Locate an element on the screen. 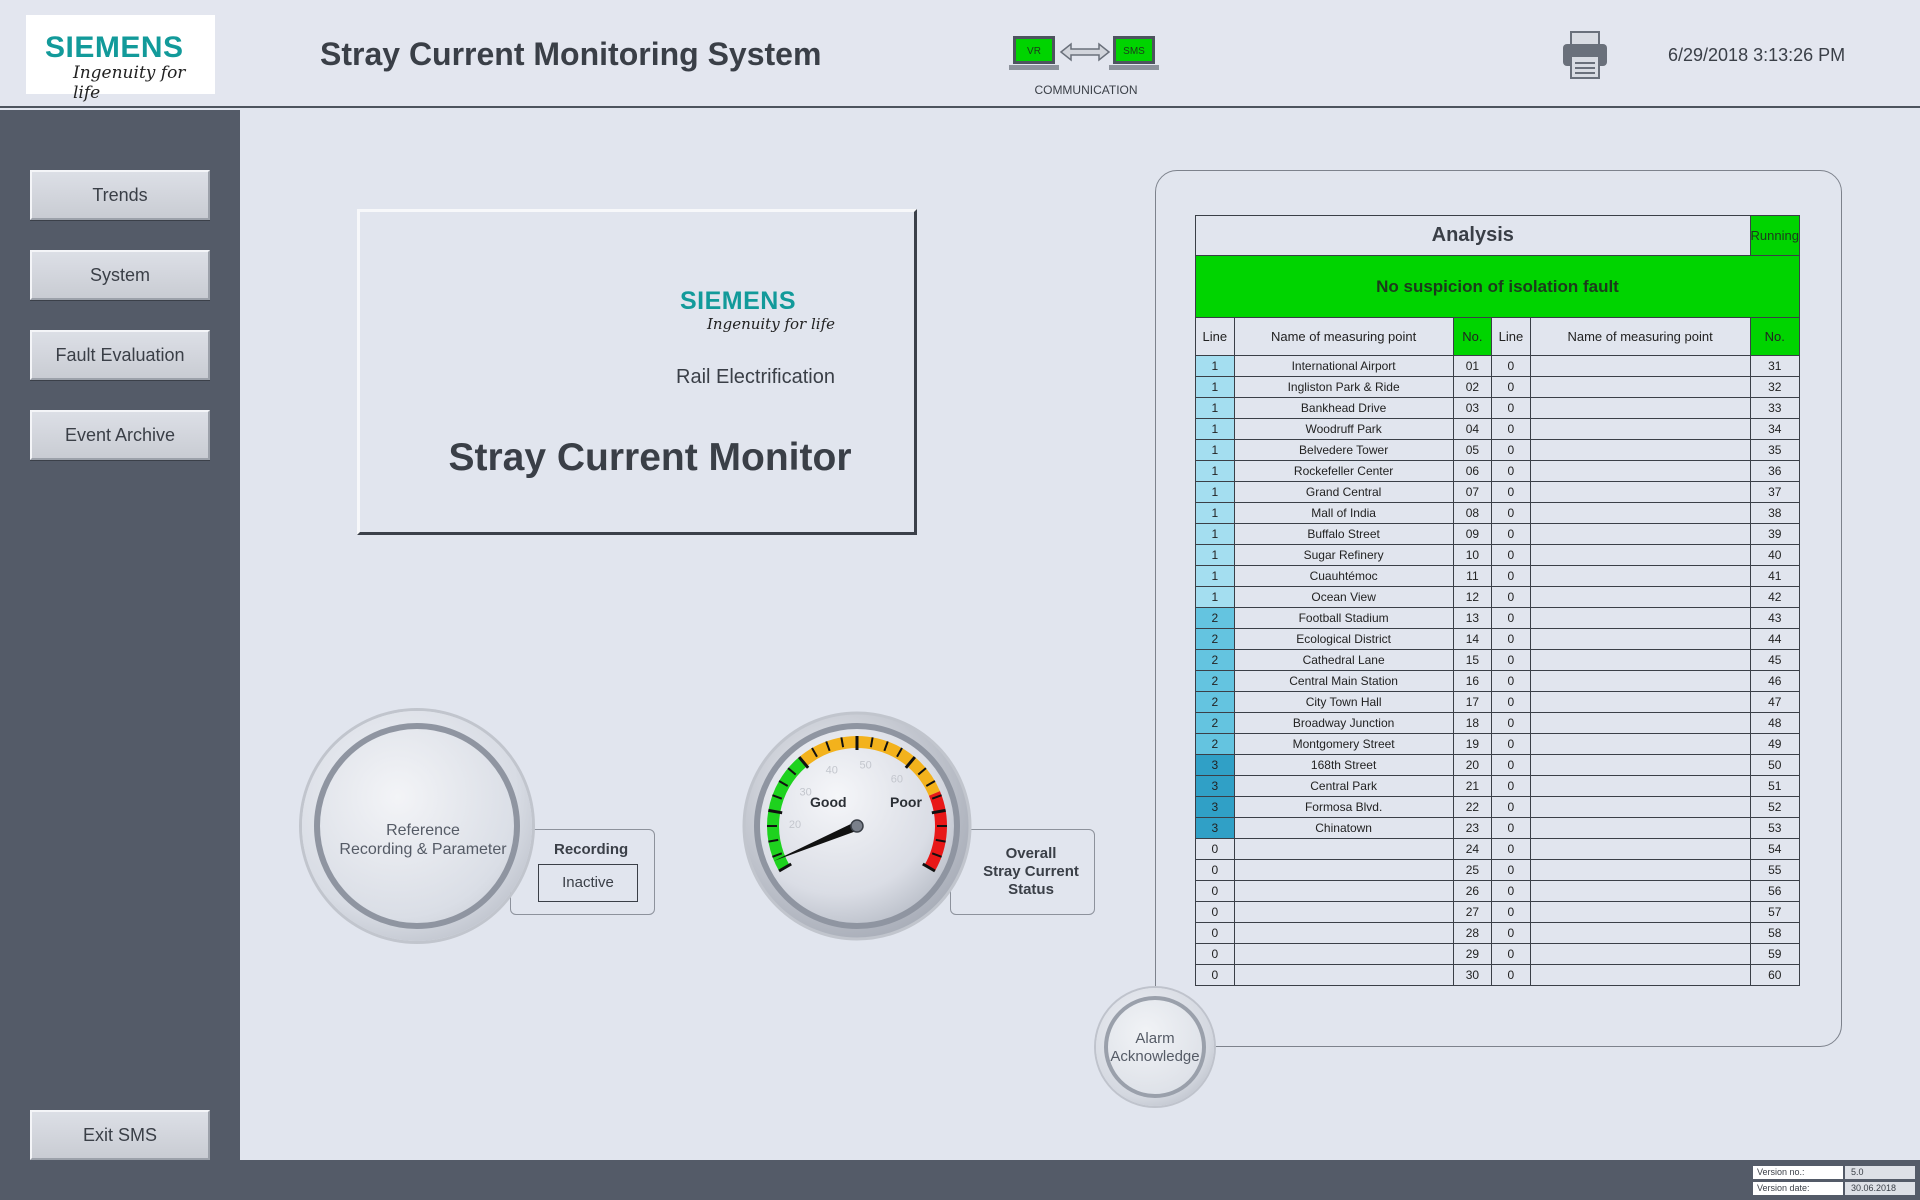  cell-name-left: Ecological District is located at coordinates (1343, 639).